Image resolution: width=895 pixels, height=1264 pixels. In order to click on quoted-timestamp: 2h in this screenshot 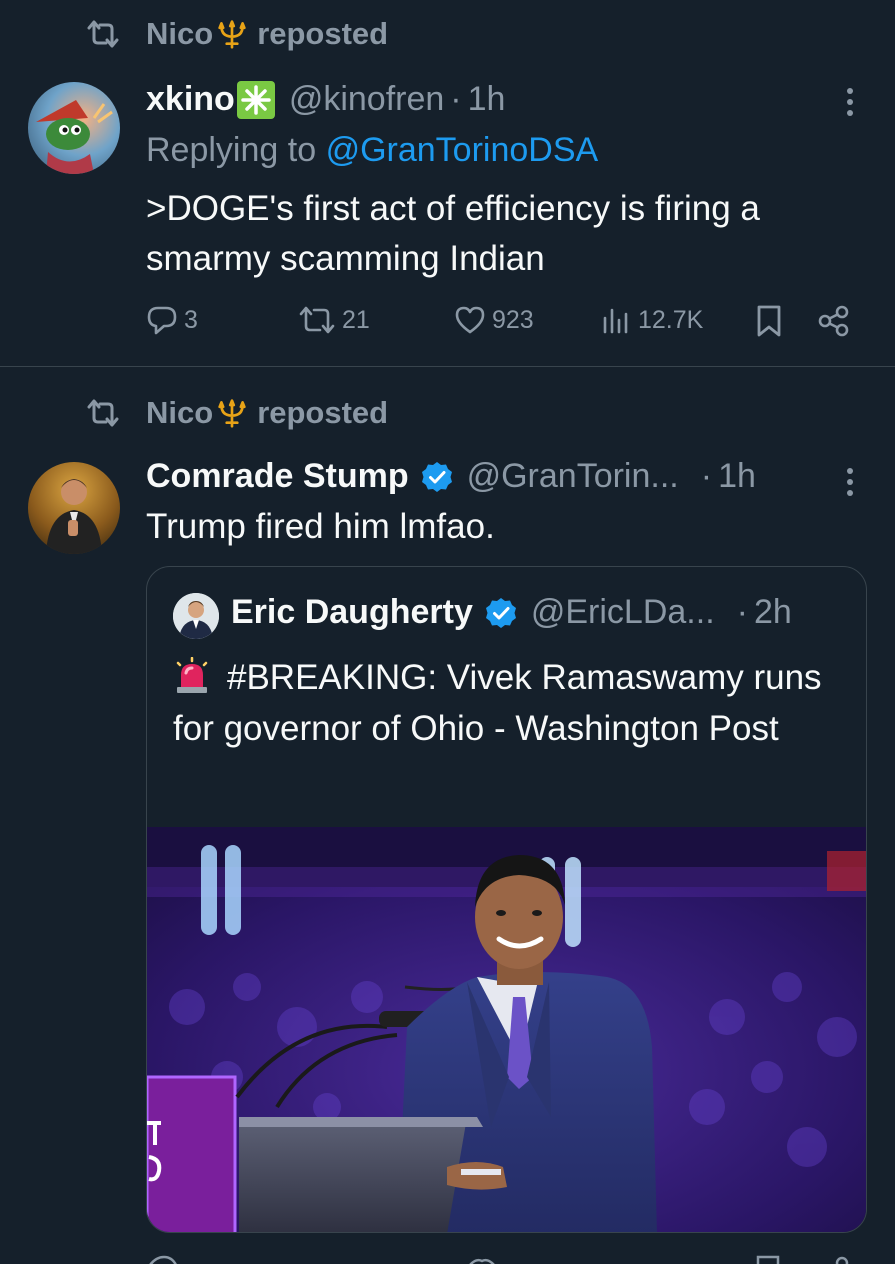, I will do `click(772, 612)`.